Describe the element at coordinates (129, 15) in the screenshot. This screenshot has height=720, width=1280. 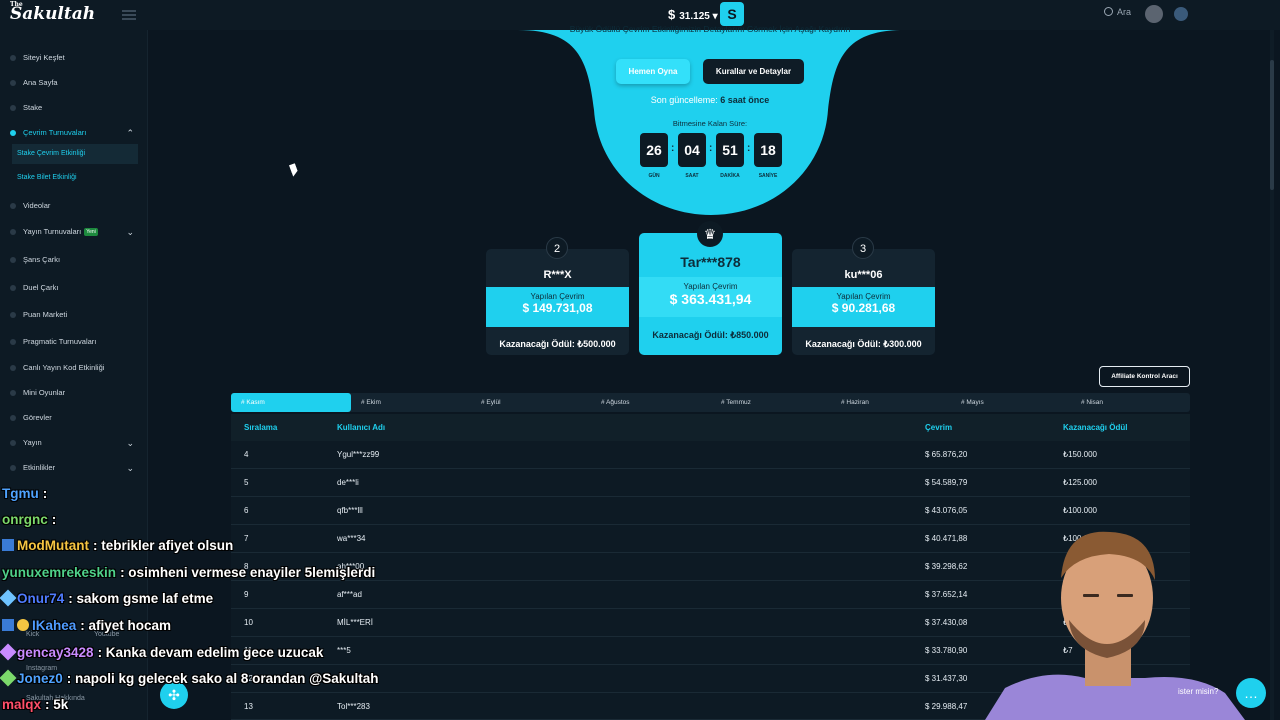
I see `menu-toggle-icon` at that location.